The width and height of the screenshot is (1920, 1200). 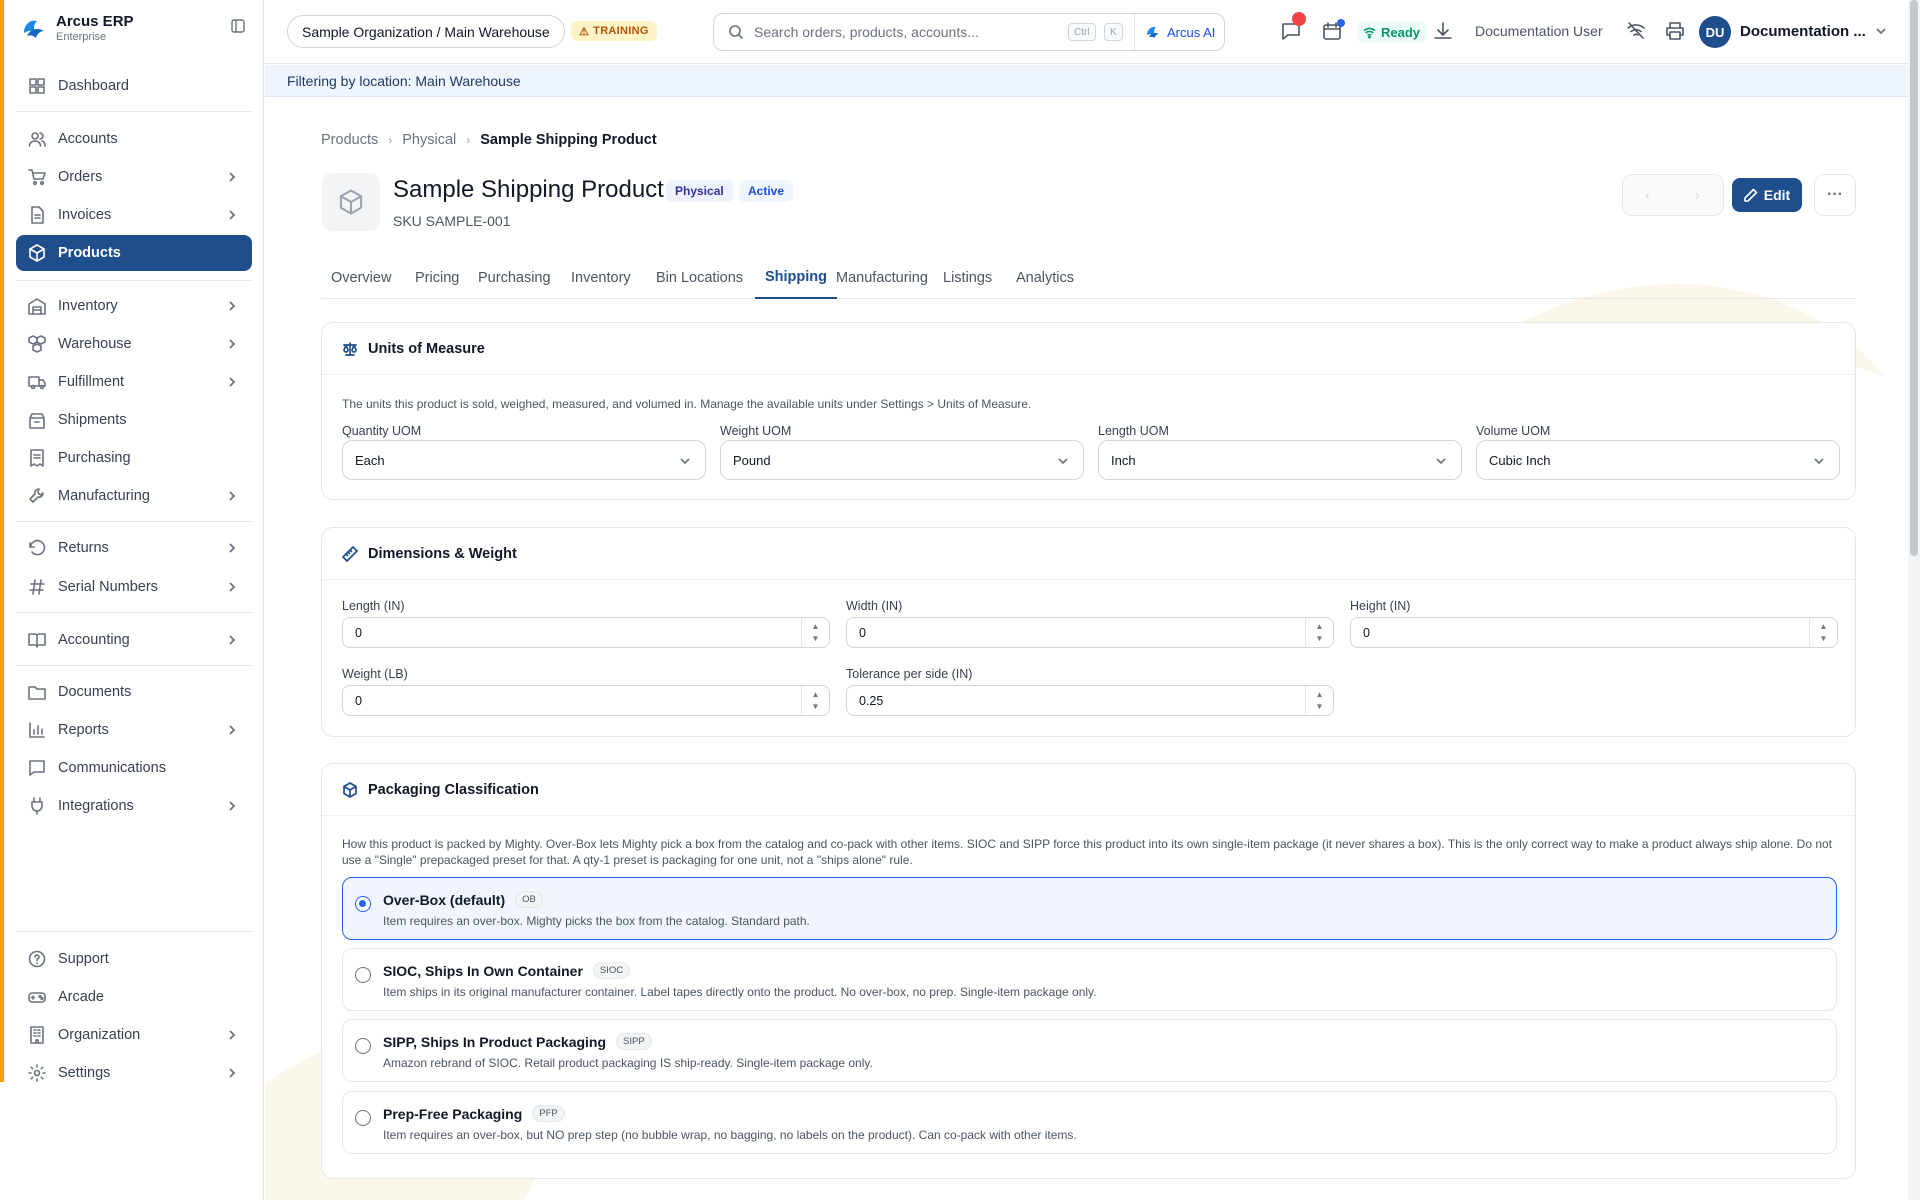 What do you see at coordinates (699, 278) in the screenshot?
I see `tab-bin-locations: Bin Locations` at bounding box center [699, 278].